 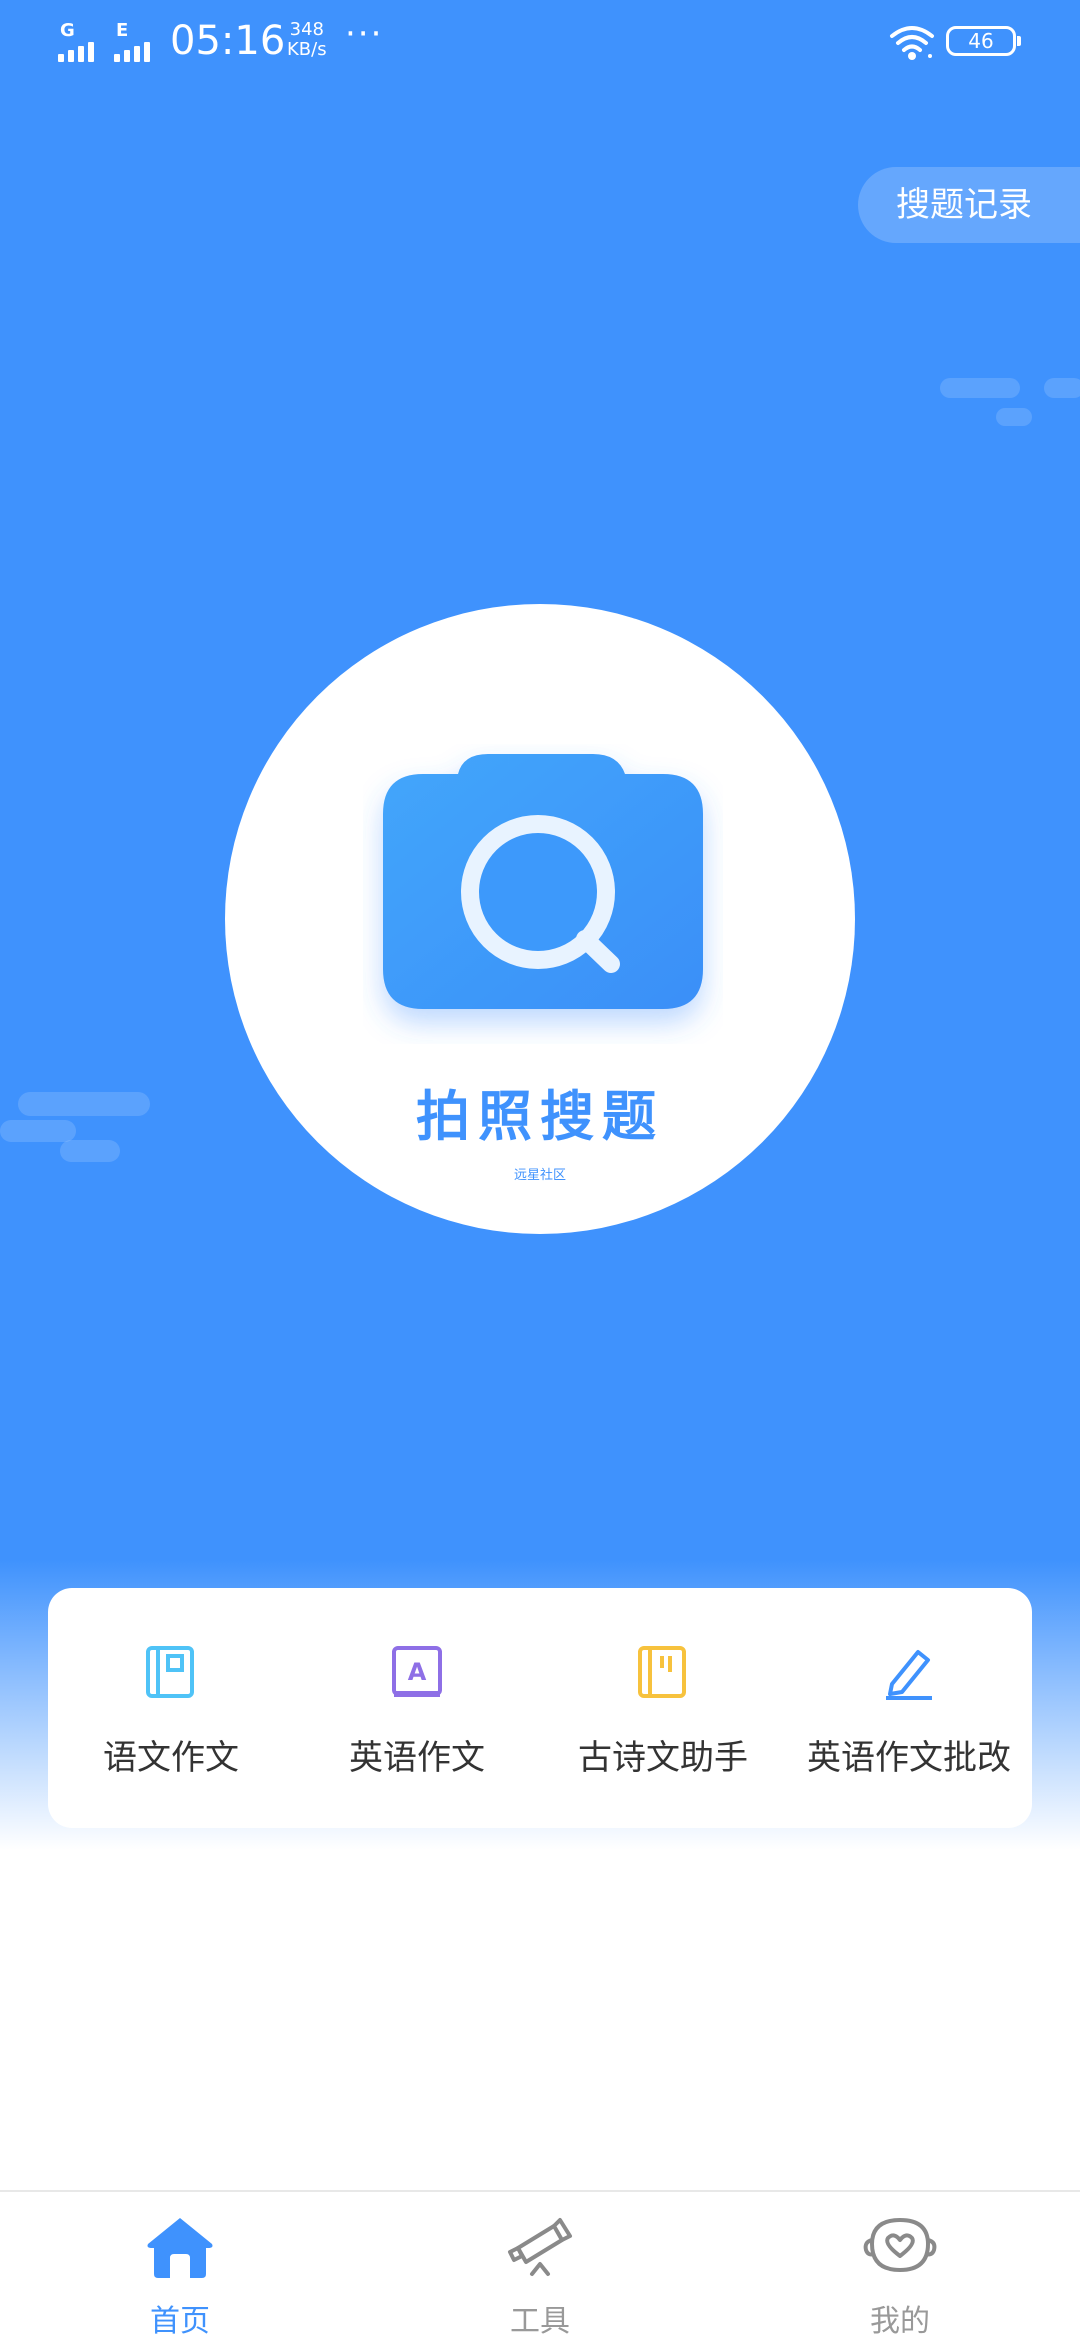 I want to click on wifi-icon, so click(x=912, y=43).